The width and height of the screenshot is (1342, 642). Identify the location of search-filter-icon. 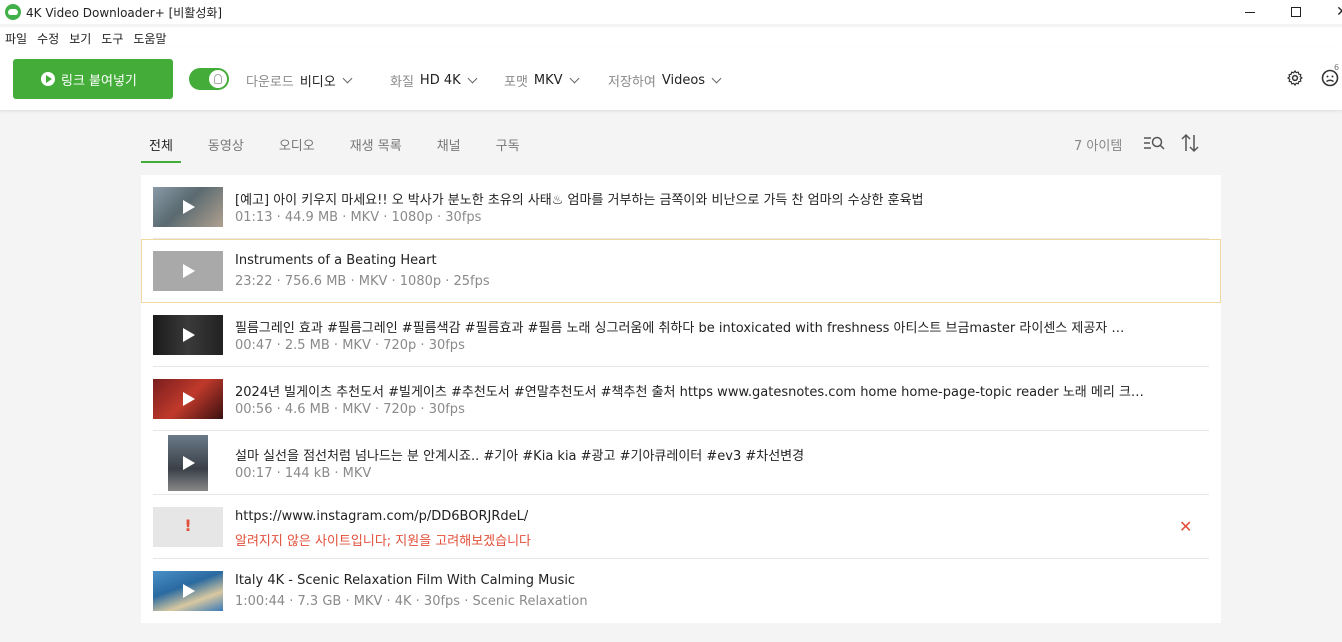
(1154, 143).